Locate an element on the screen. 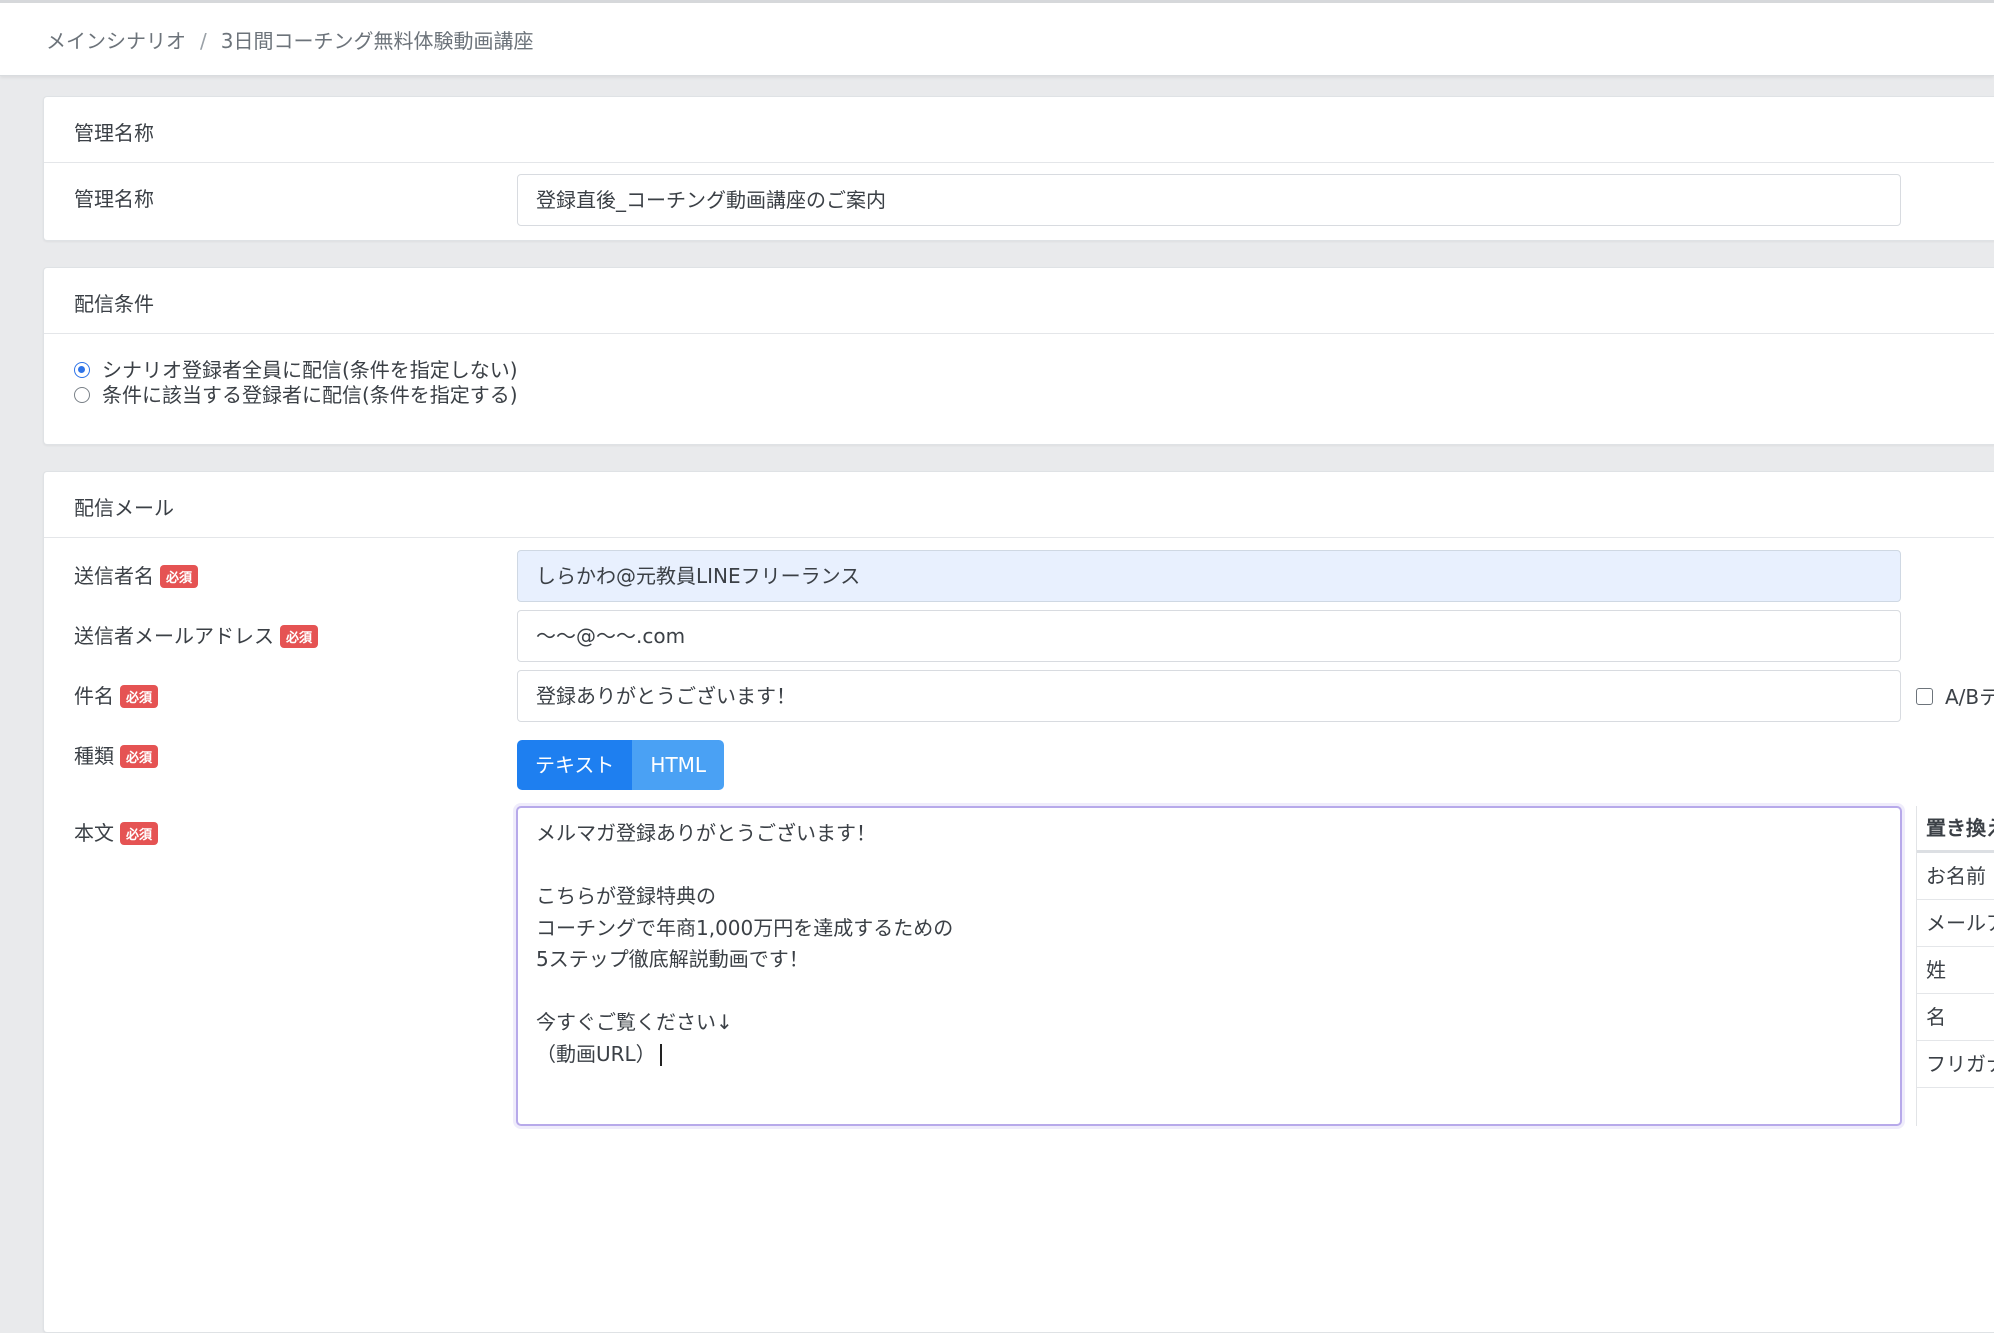 The width and height of the screenshot is (1994, 1333). replacement-item-furigana: フリガナ is located at coordinates (1955, 1064).